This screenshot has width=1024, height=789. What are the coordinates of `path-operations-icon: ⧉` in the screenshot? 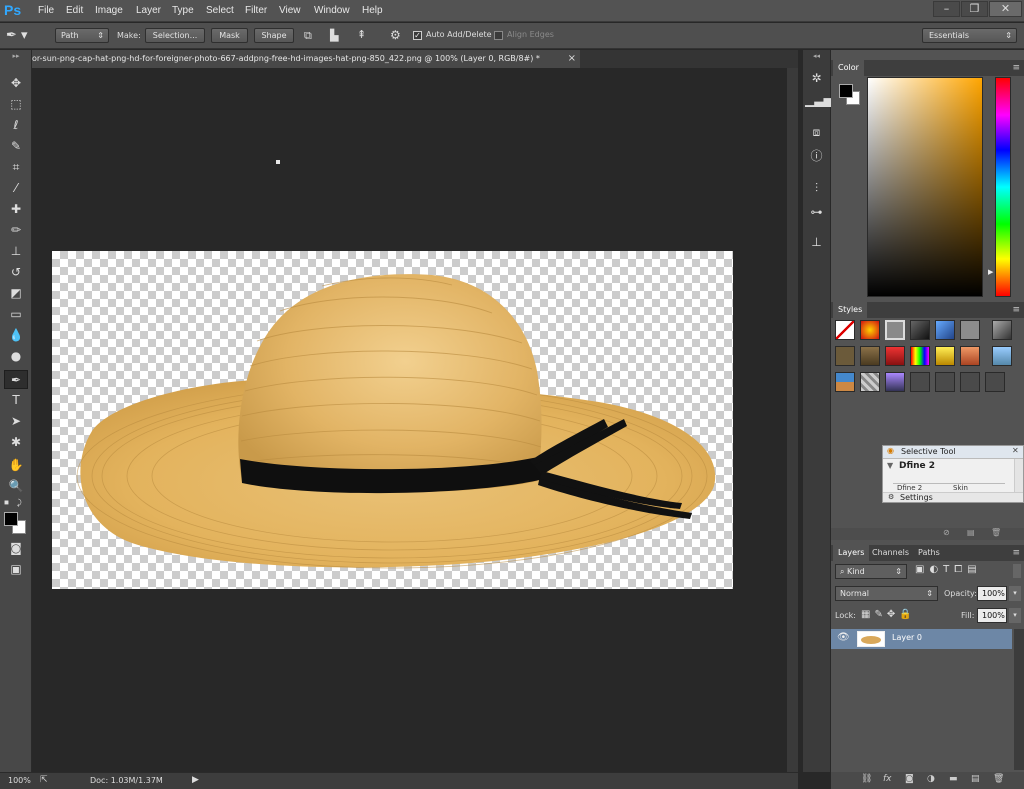 It's located at (311, 36).